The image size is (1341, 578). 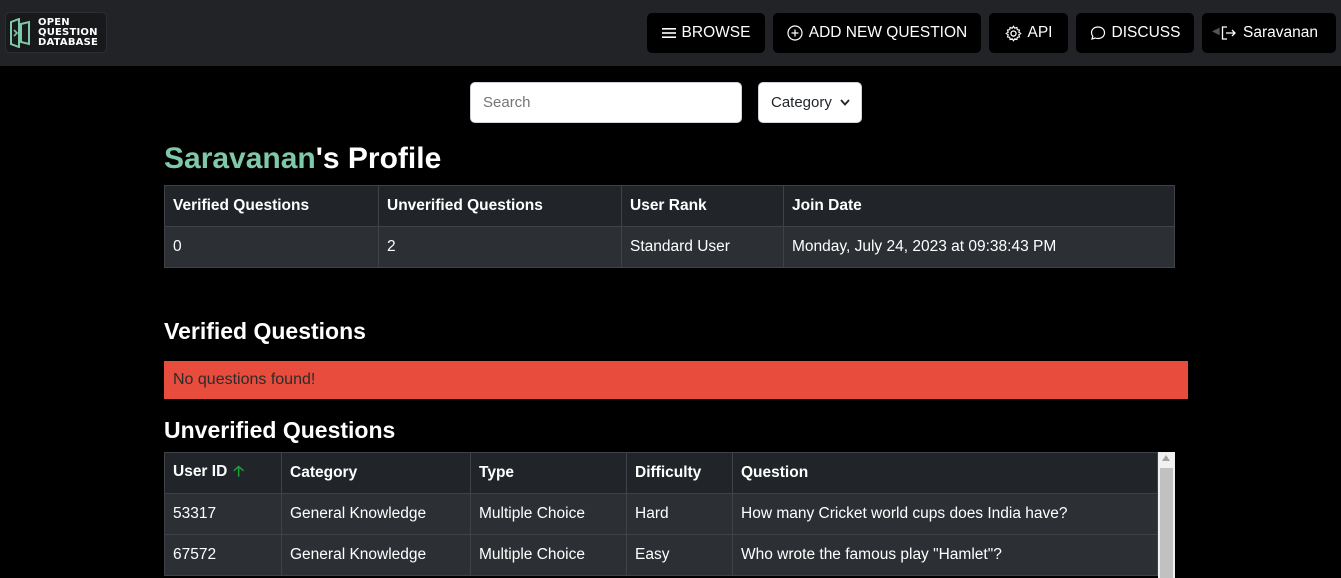 What do you see at coordinates (1216, 31) in the screenshot?
I see `chevron-left-icon: ◀` at bounding box center [1216, 31].